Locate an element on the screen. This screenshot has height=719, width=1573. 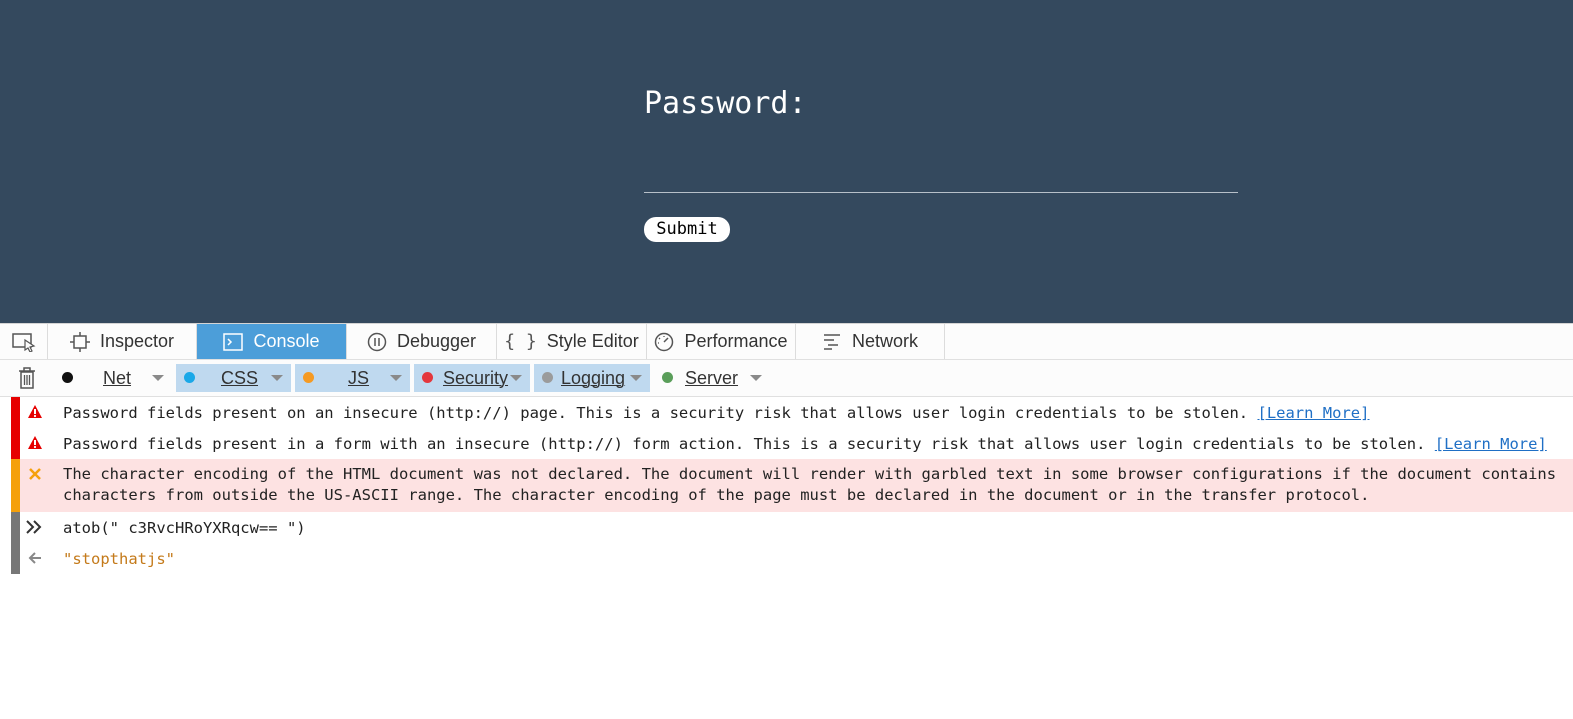
filter-label: Server is located at coordinates (712, 377).